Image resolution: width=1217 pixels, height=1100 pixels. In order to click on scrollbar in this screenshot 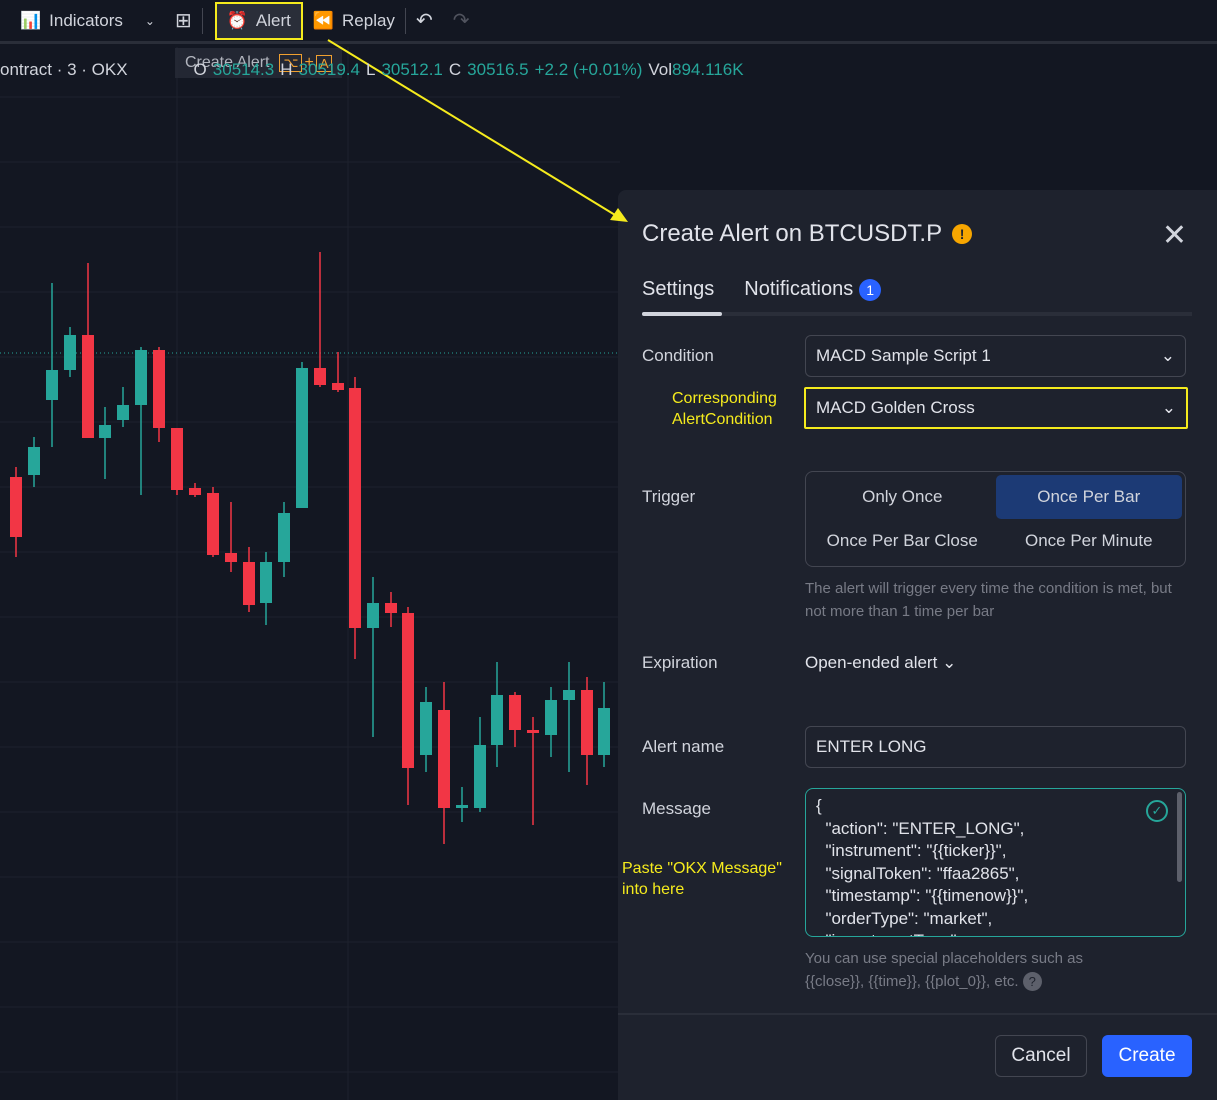, I will do `click(1179, 837)`.